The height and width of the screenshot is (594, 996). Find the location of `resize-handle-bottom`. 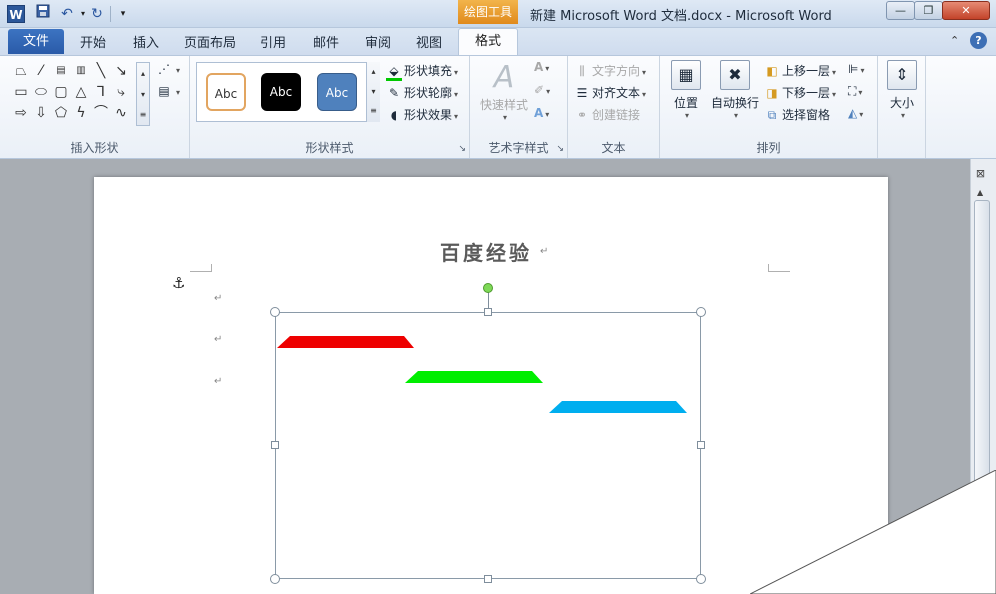

resize-handle-bottom is located at coordinates (488, 579).